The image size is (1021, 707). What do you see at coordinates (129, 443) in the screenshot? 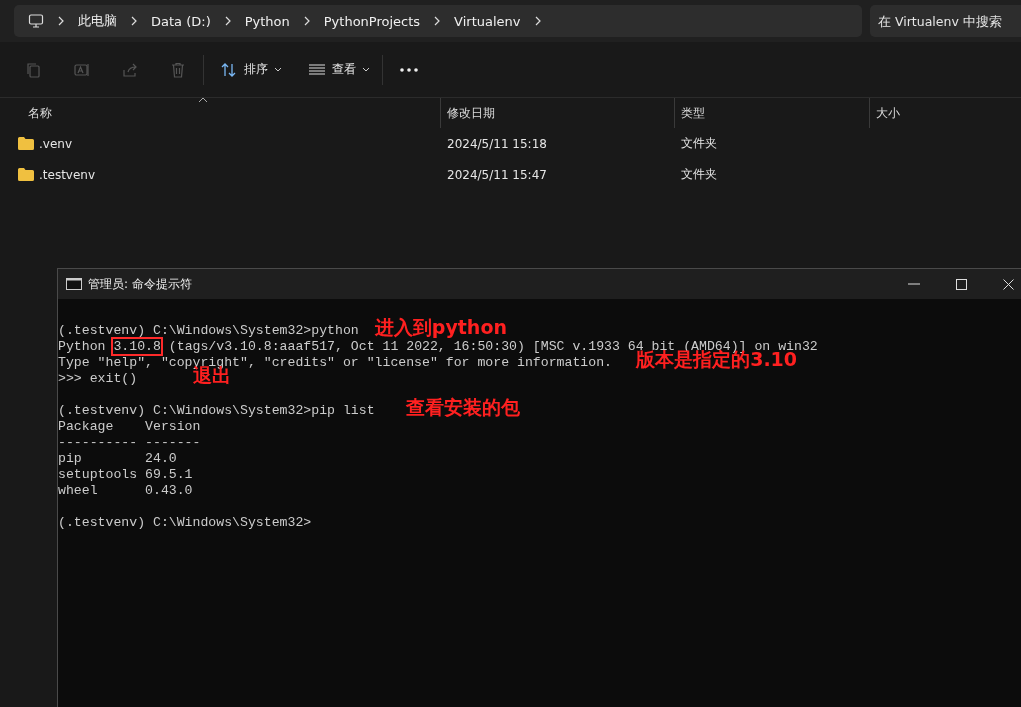
I see `console-line: ---------- -------` at bounding box center [129, 443].